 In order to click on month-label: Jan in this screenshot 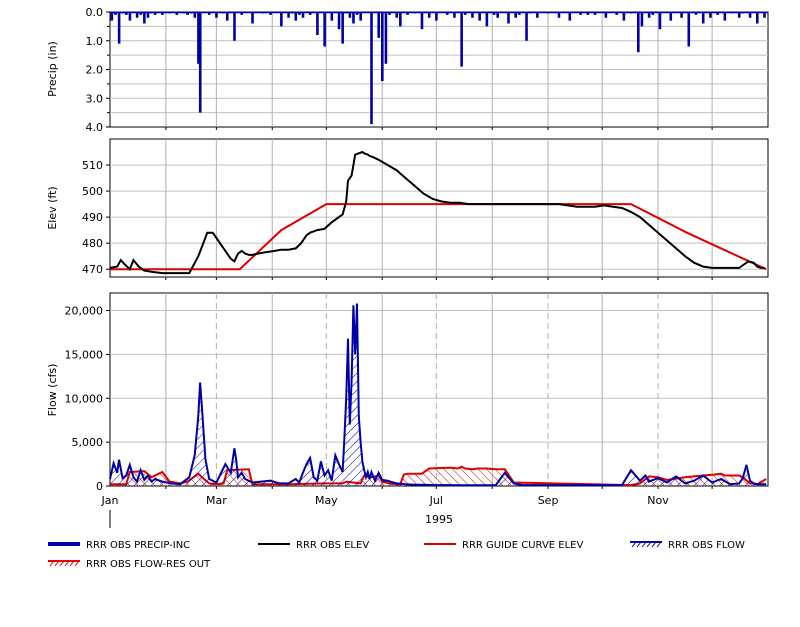, I will do `click(110, 500)`.